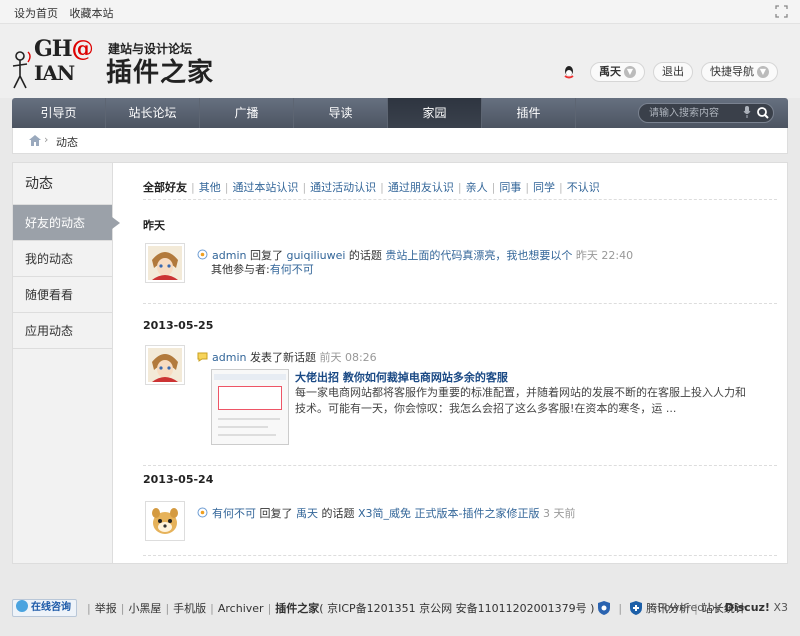 The image size is (800, 636). Describe the element at coordinates (747, 114) in the screenshot. I see `microphone-icon` at that location.